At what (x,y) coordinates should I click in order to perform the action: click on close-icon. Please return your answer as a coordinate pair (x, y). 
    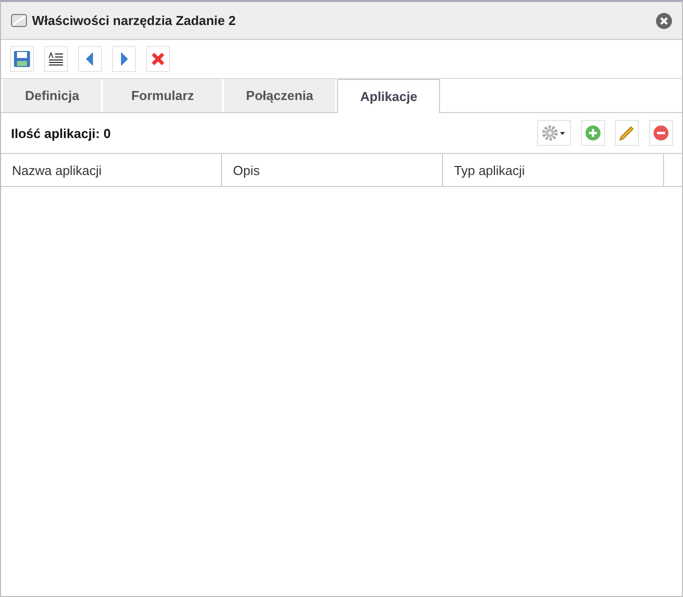
    Looking at the image, I should click on (664, 20).